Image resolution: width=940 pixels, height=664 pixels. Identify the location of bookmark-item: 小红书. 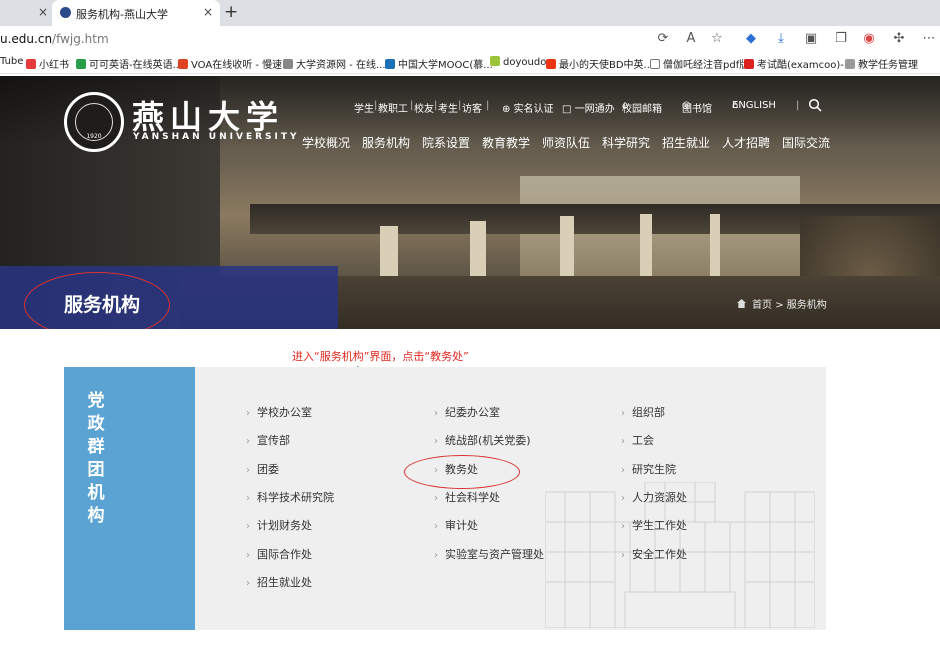
(47, 63).